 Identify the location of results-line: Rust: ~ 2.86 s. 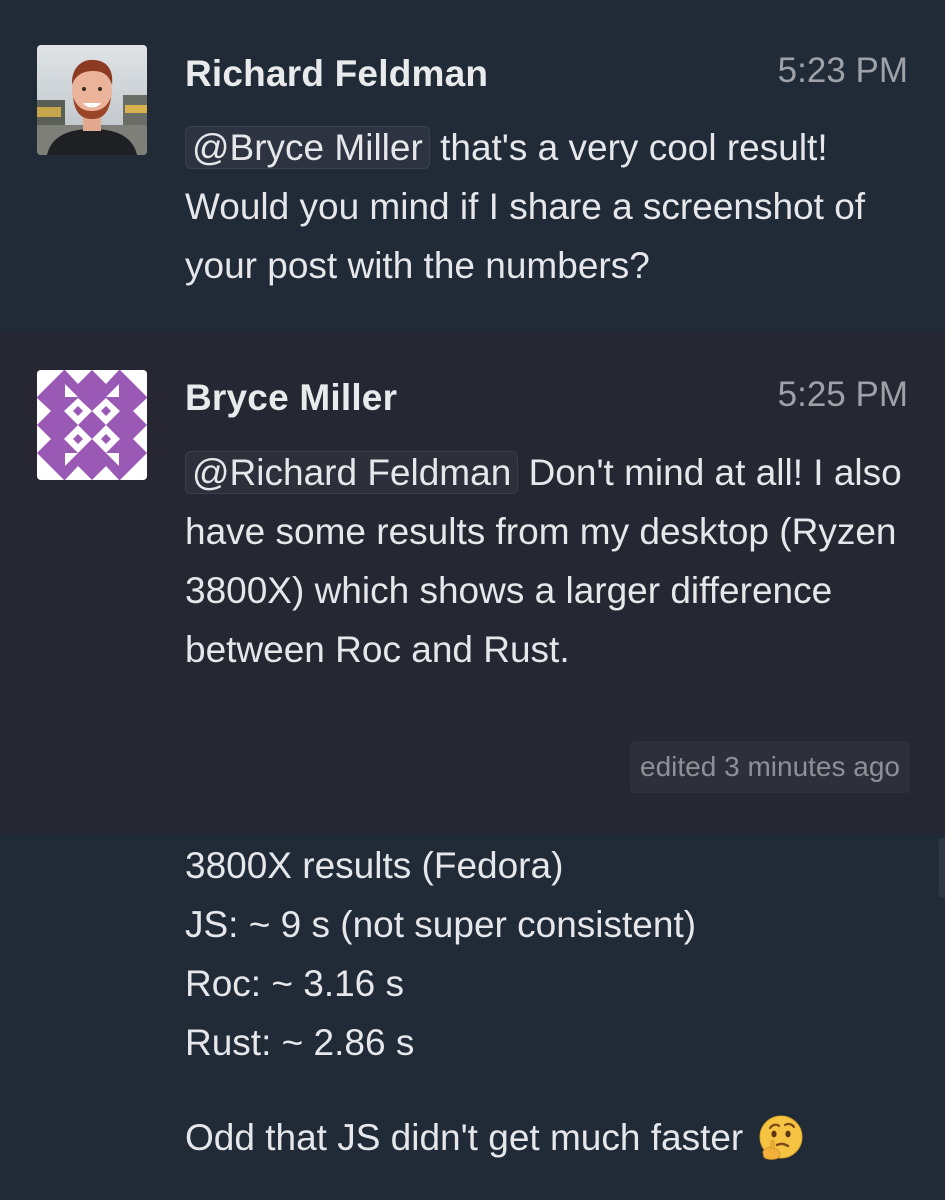
(300, 1042).